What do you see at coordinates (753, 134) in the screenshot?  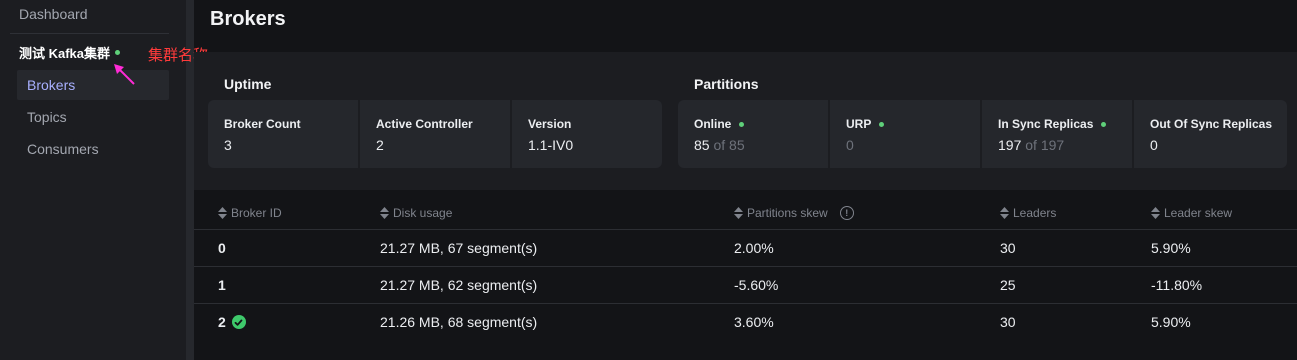 I see `online-card: Online 85 of 85` at bounding box center [753, 134].